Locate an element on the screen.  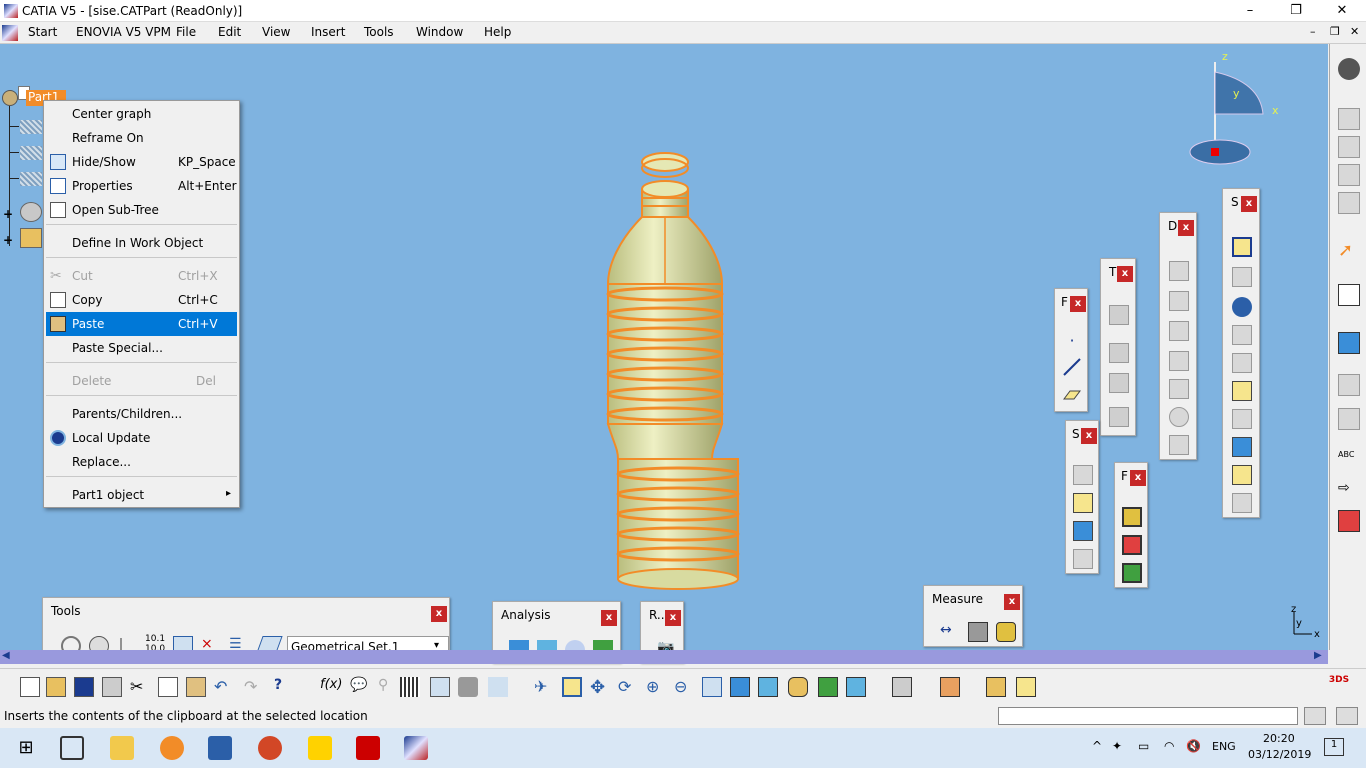
plane-icon is located at coordinates (1072, 393).